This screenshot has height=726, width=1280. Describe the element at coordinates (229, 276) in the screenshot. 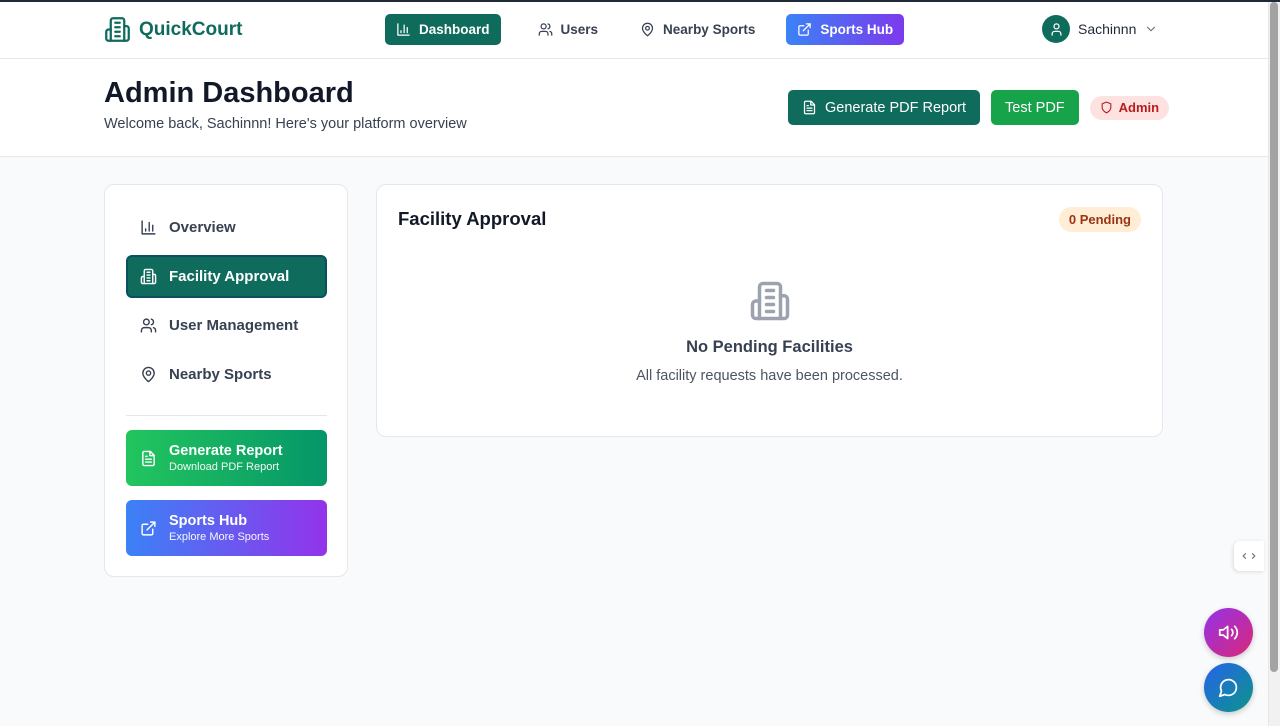

I see `sidebar-item-label: Facility Approval` at that location.